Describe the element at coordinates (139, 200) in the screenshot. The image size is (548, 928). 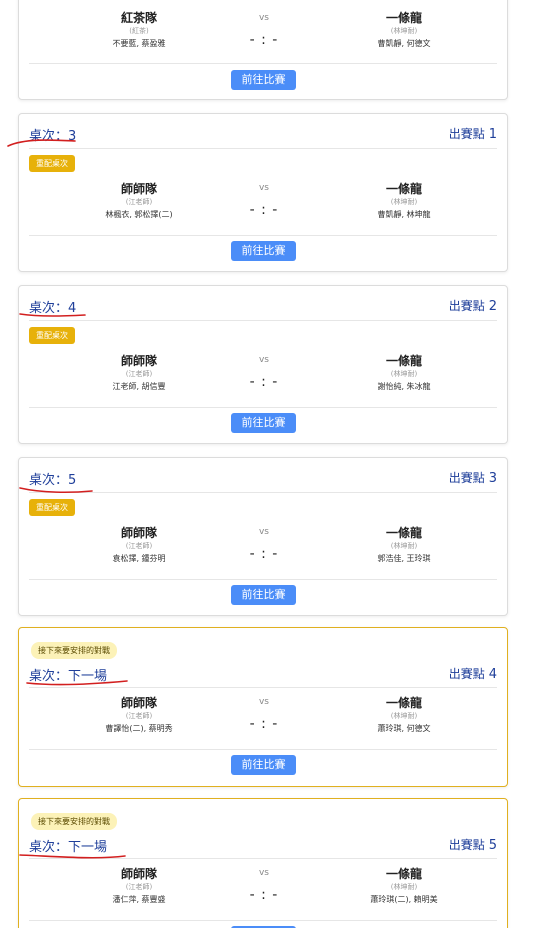
I see `left-team: 師師隊 (江老師) 林楓衣, 郭松擇(二)` at that location.